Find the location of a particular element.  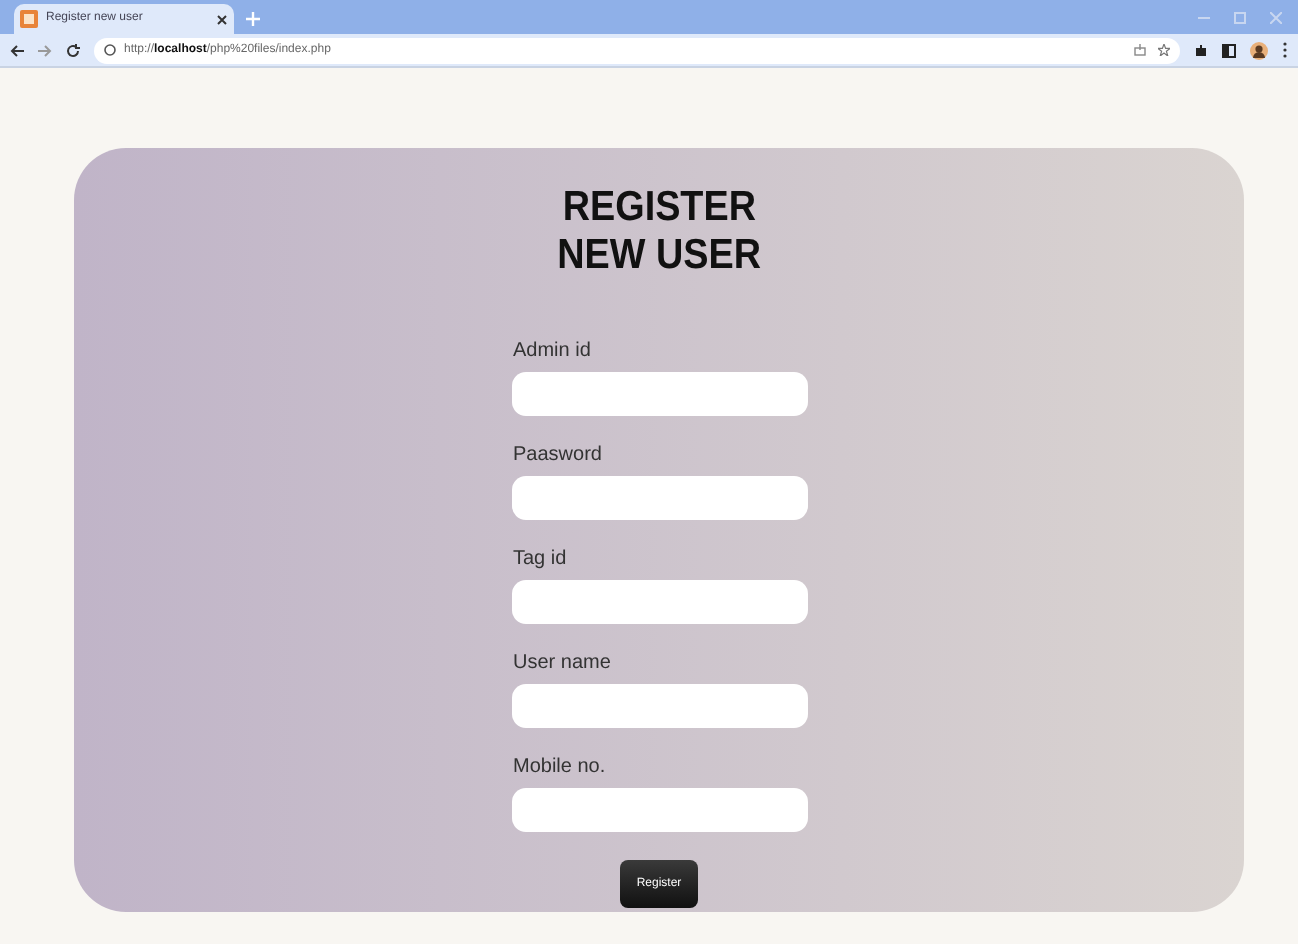

puzzle-icon is located at coordinates (1201, 50).